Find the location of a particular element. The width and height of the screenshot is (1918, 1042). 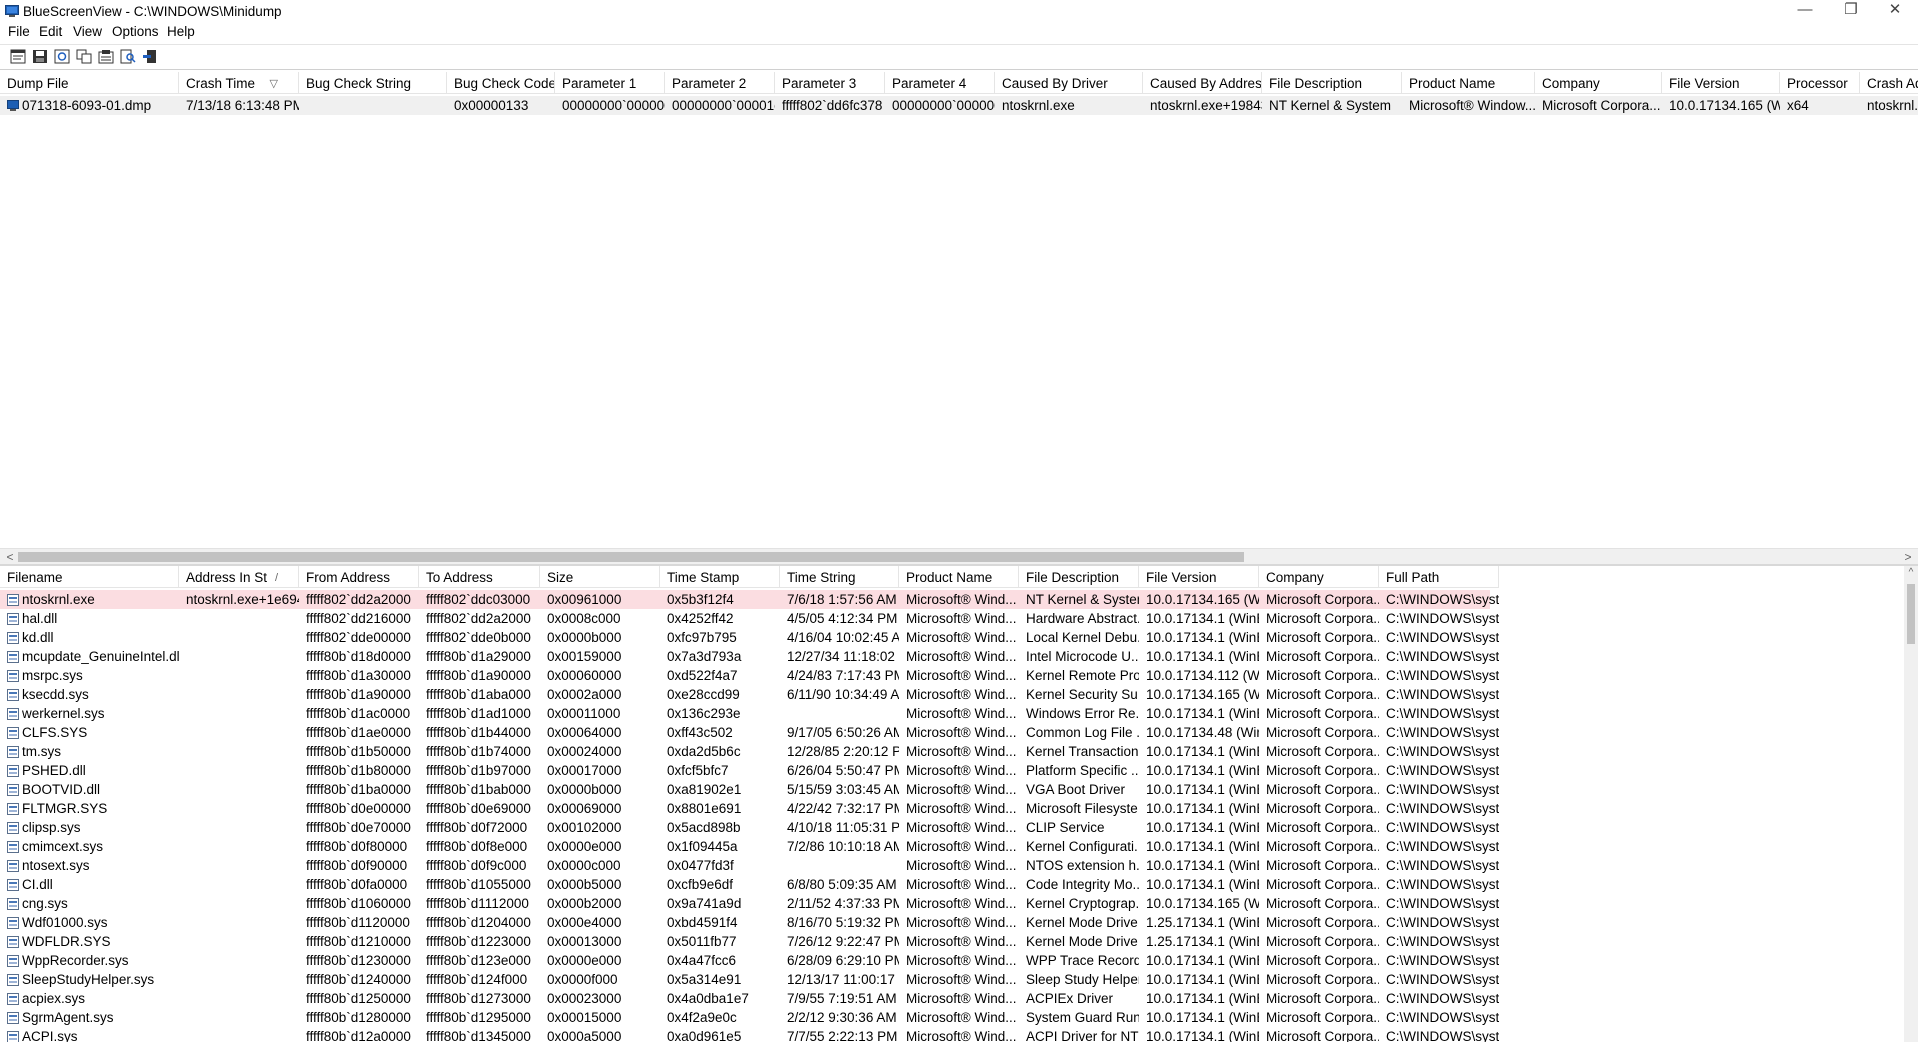

dump-column-header: Dump File is located at coordinates (89, 83).